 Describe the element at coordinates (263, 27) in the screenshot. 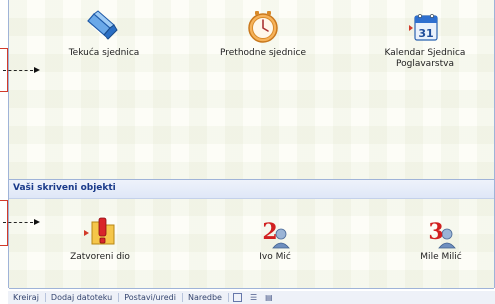

I see `clock-icon` at that location.